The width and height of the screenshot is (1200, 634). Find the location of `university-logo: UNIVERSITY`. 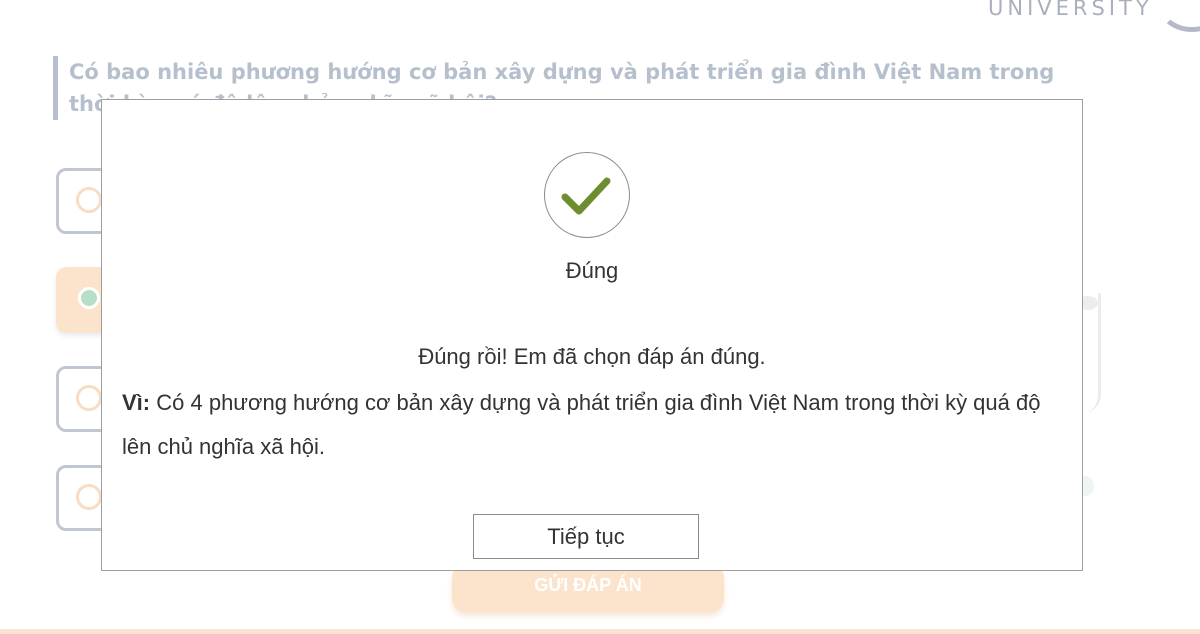

university-logo: UNIVERSITY is located at coordinates (1070, 10).